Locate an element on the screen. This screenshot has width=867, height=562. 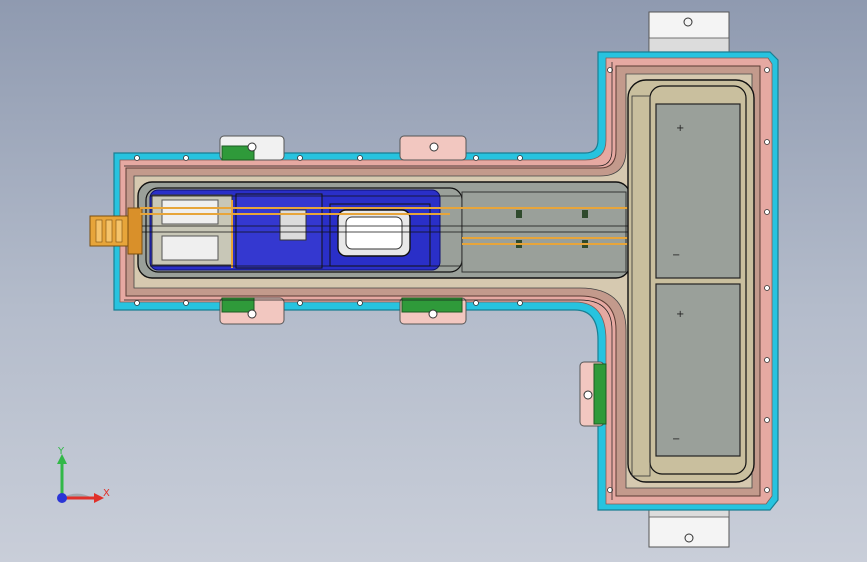
axis-triad is located at coordinates (80, 478).